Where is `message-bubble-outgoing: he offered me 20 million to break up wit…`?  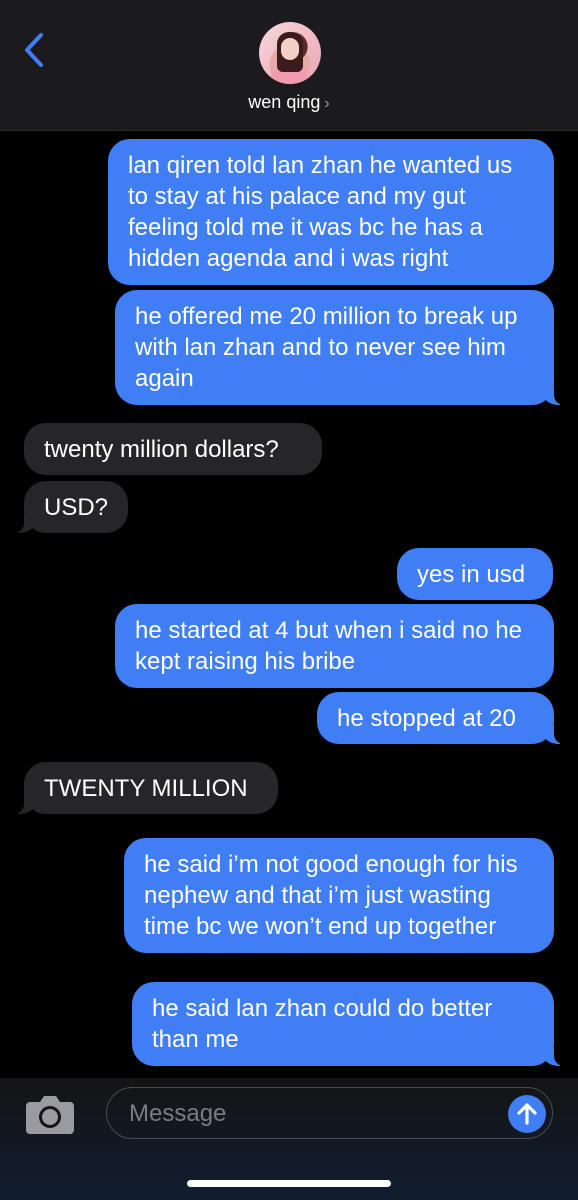
message-bubble-outgoing: he offered me 20 million to break up wit… is located at coordinates (341, 347).